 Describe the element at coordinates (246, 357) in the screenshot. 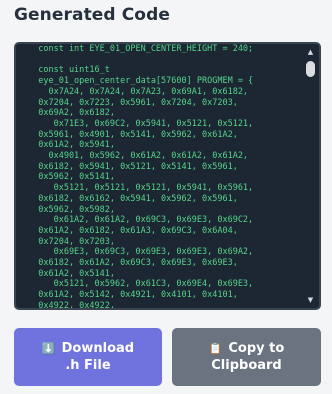

I see `copy-to-clipboard-button: 📋 Copy to Clipboard` at that location.